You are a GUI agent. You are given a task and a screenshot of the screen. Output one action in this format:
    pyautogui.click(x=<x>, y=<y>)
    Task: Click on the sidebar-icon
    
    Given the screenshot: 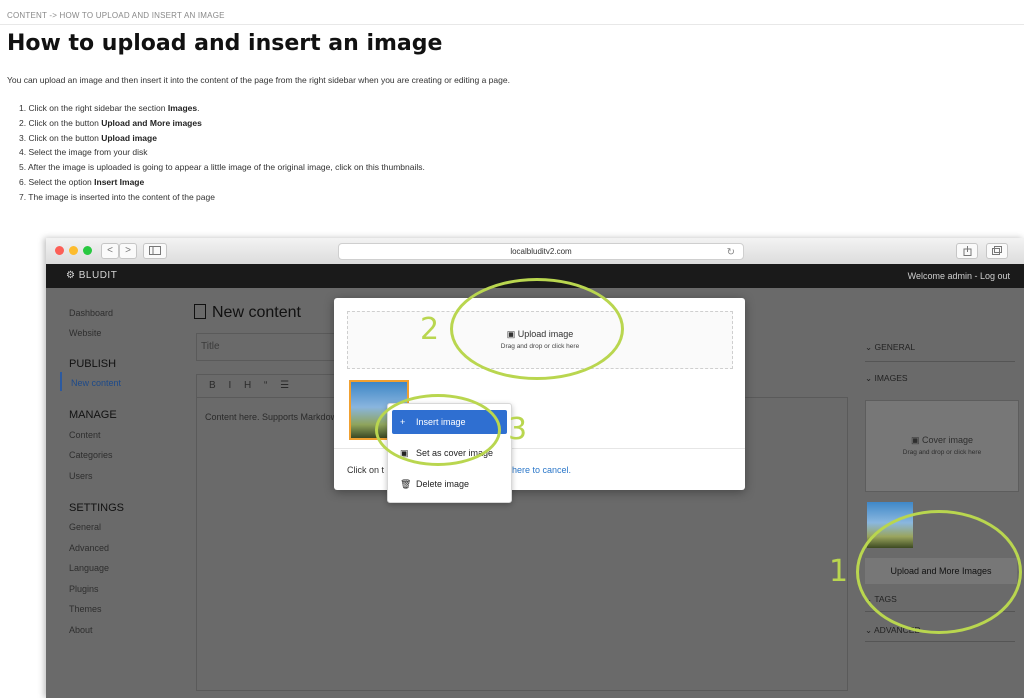 What is the action you would take?
    pyautogui.click(x=155, y=250)
    